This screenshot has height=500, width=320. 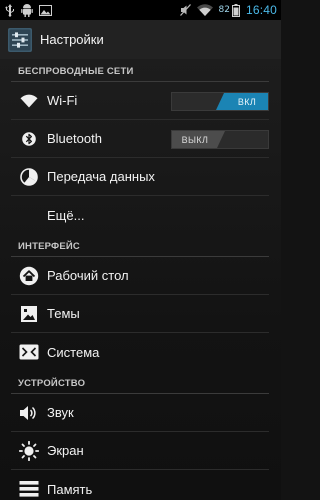 I want to click on section-header-interface: ИНТЕРФЕЙС, so click(x=140, y=245).